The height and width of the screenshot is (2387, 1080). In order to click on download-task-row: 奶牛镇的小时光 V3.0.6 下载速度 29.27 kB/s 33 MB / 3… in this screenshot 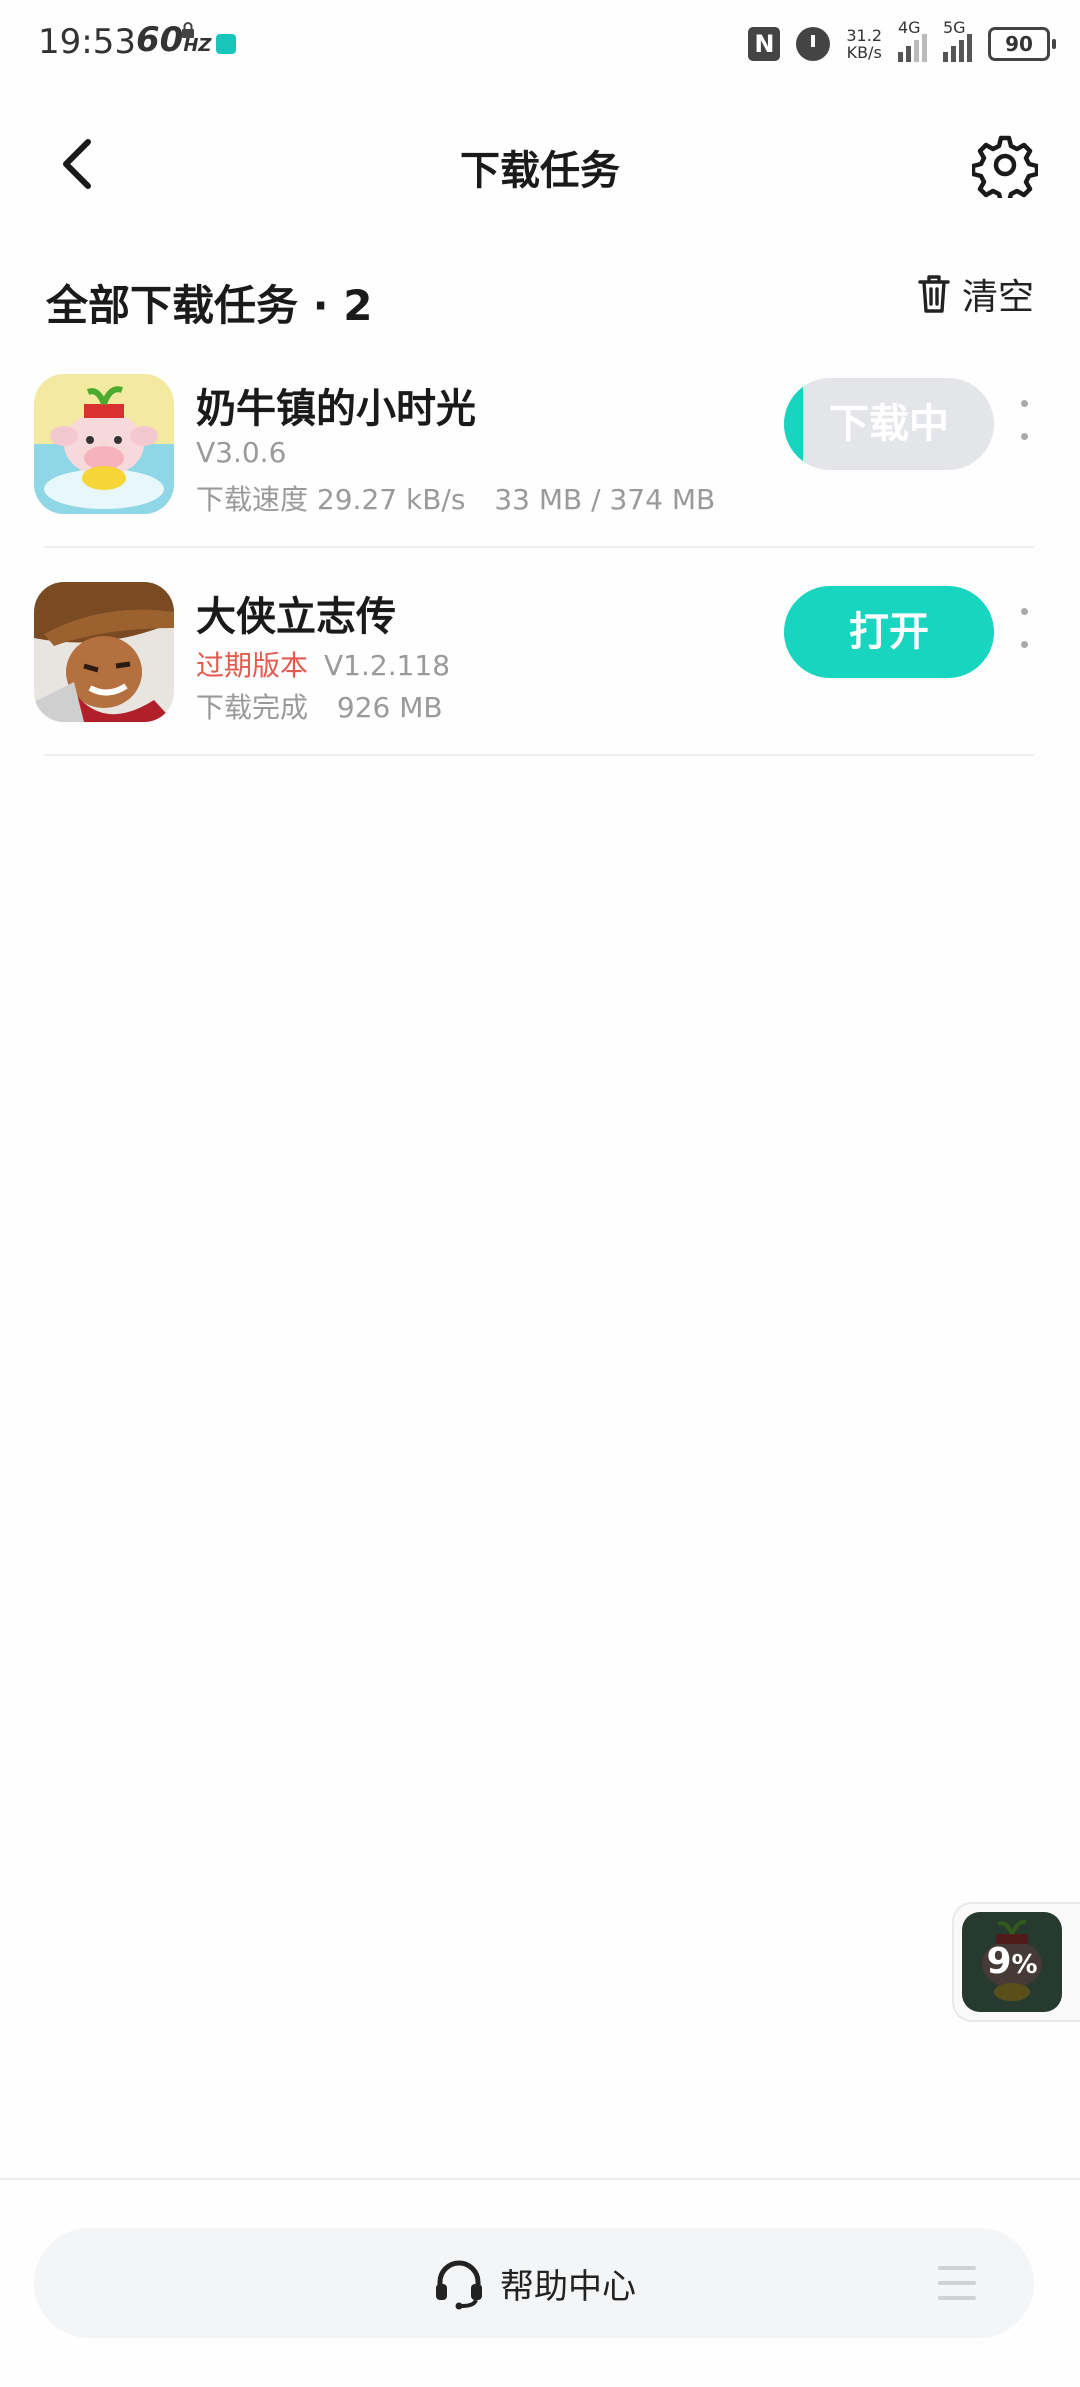, I will do `click(534, 444)`.